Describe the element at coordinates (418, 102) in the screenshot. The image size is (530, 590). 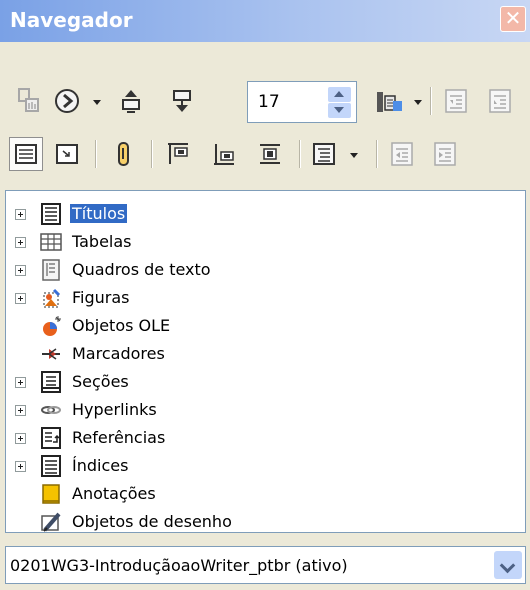
I see `drag-mode-dropdown-icon` at that location.